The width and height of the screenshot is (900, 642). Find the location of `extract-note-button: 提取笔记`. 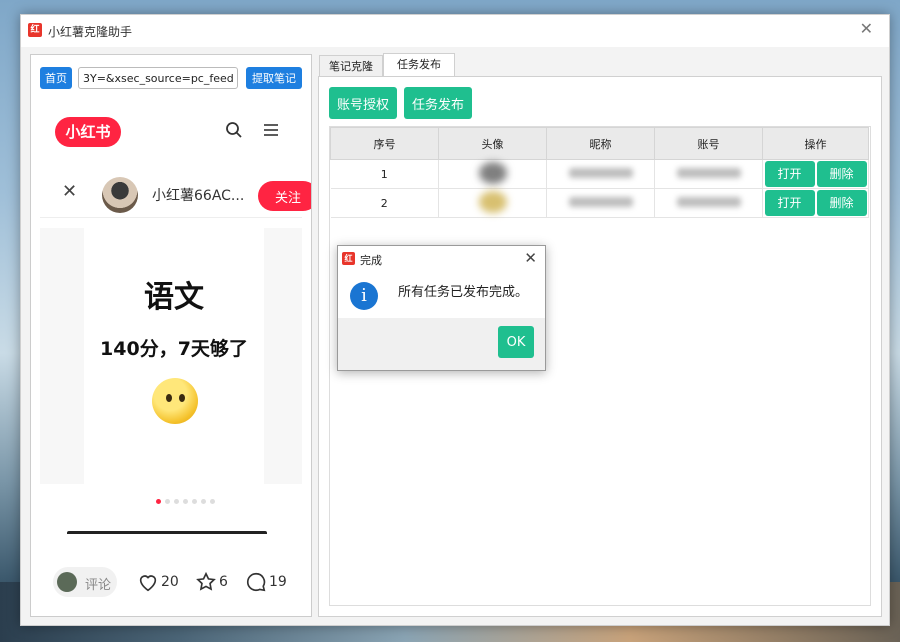

extract-note-button: 提取笔记 is located at coordinates (274, 78).